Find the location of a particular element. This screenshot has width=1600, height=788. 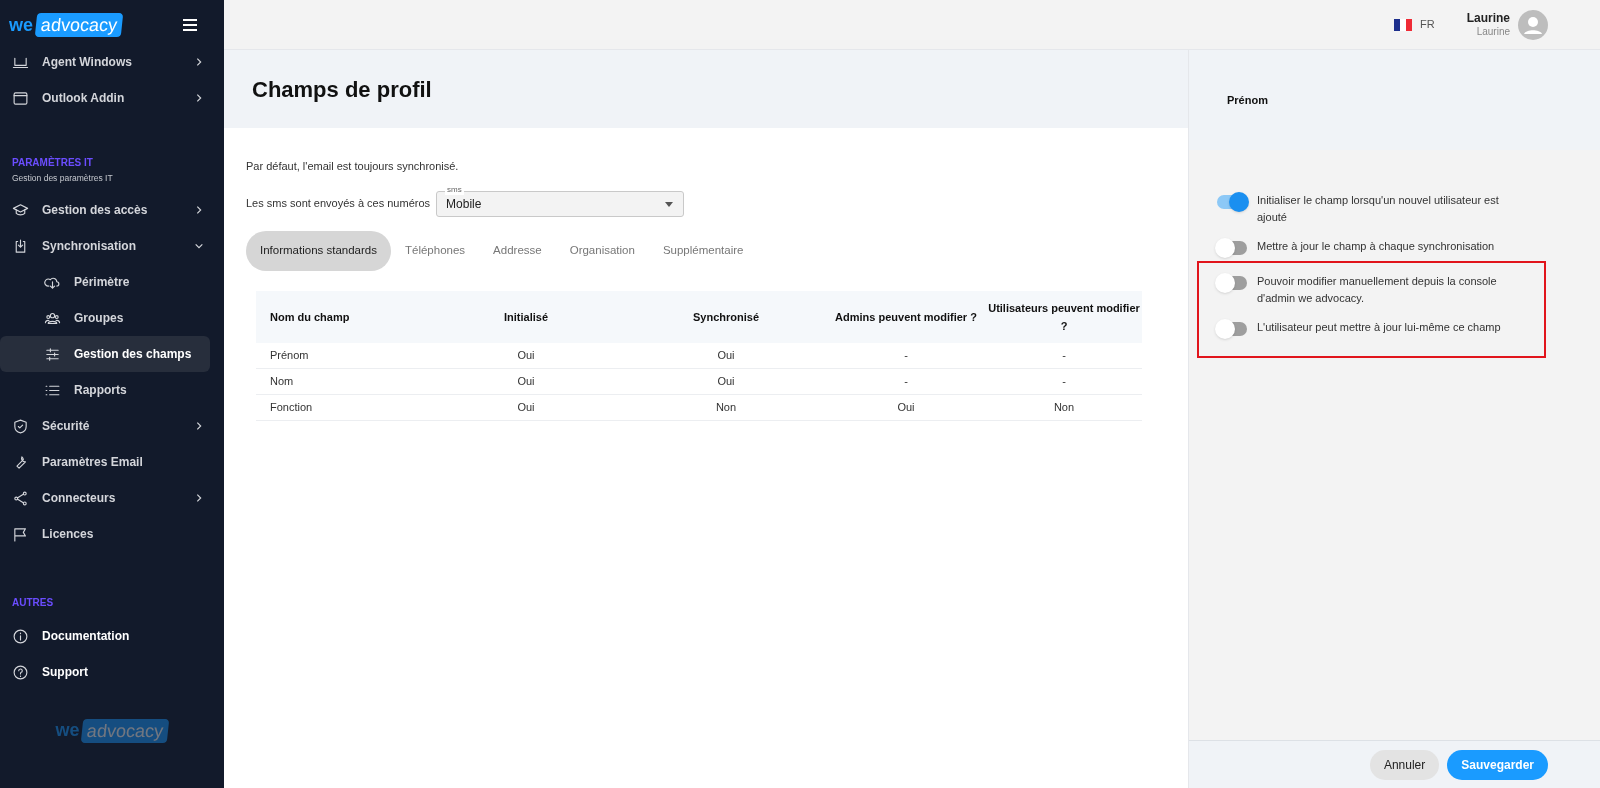

tab: Supplémentaire is located at coordinates (703, 250).